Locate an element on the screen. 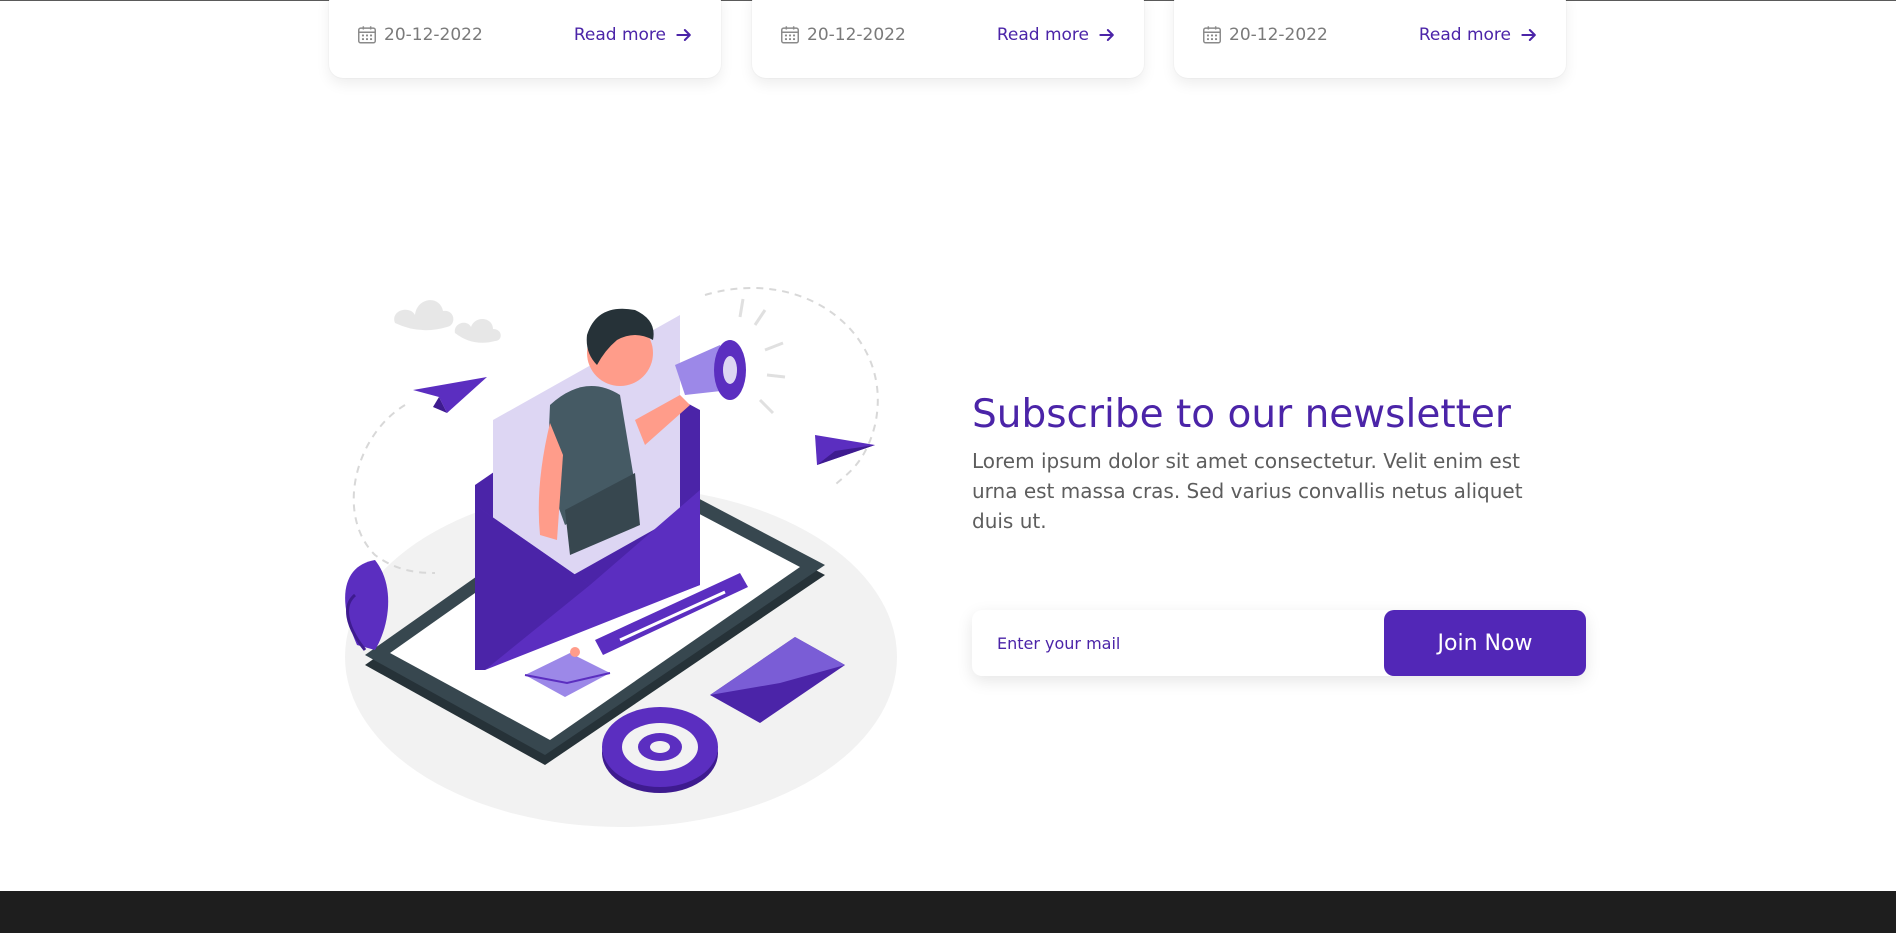 The width and height of the screenshot is (1896, 933). newsletter-title: Subscribe to our newsletter is located at coordinates (1241, 414).